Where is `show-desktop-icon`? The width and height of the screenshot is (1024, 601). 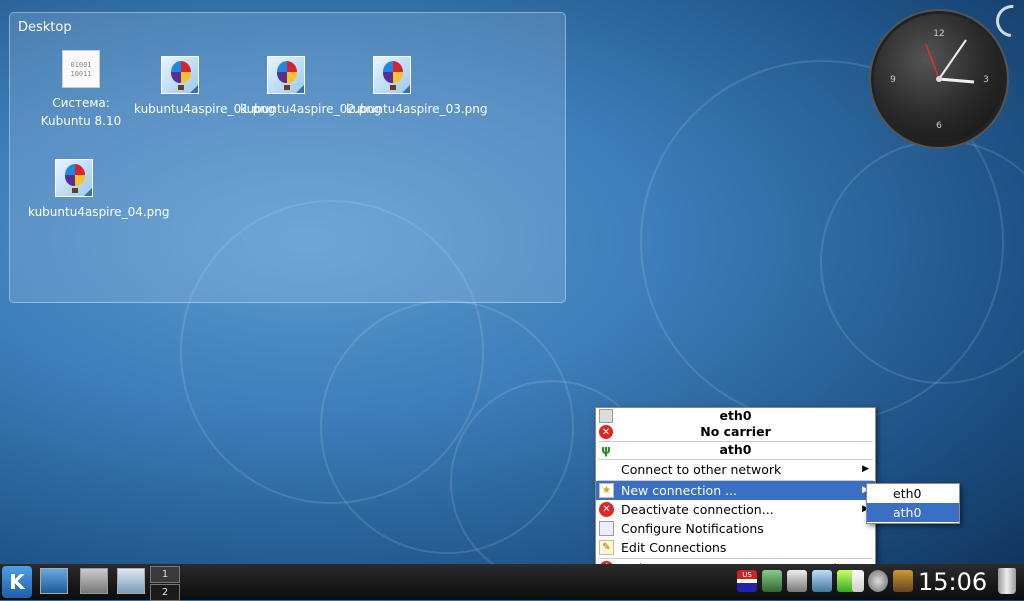 show-desktop-icon is located at coordinates (54, 581).